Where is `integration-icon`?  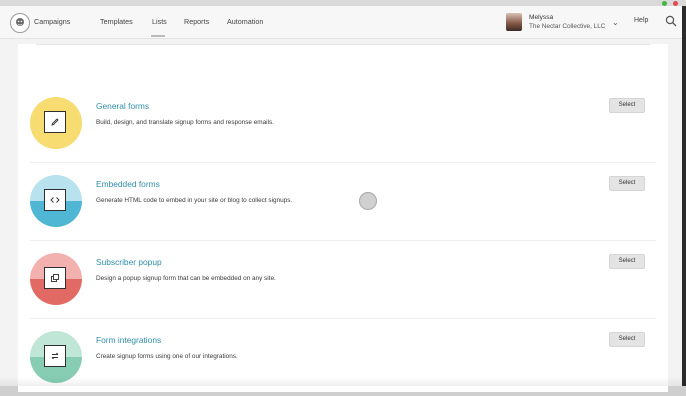 integration-icon is located at coordinates (55, 356).